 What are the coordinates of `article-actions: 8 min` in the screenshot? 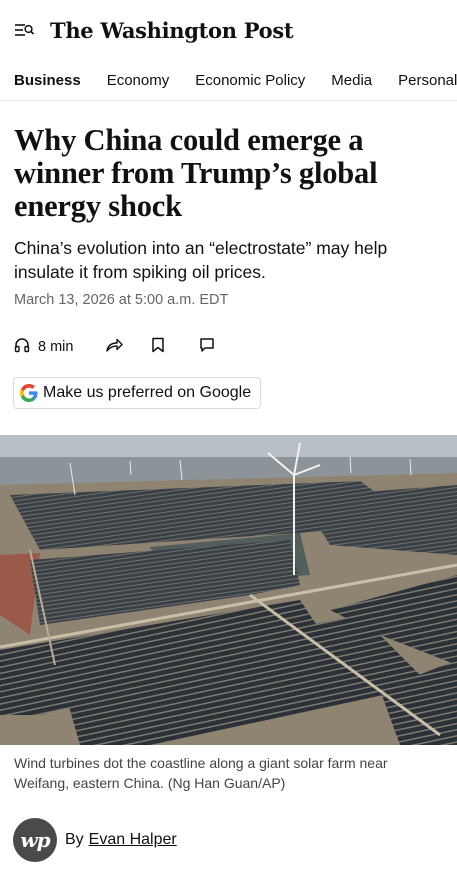 It's located at (114, 347).